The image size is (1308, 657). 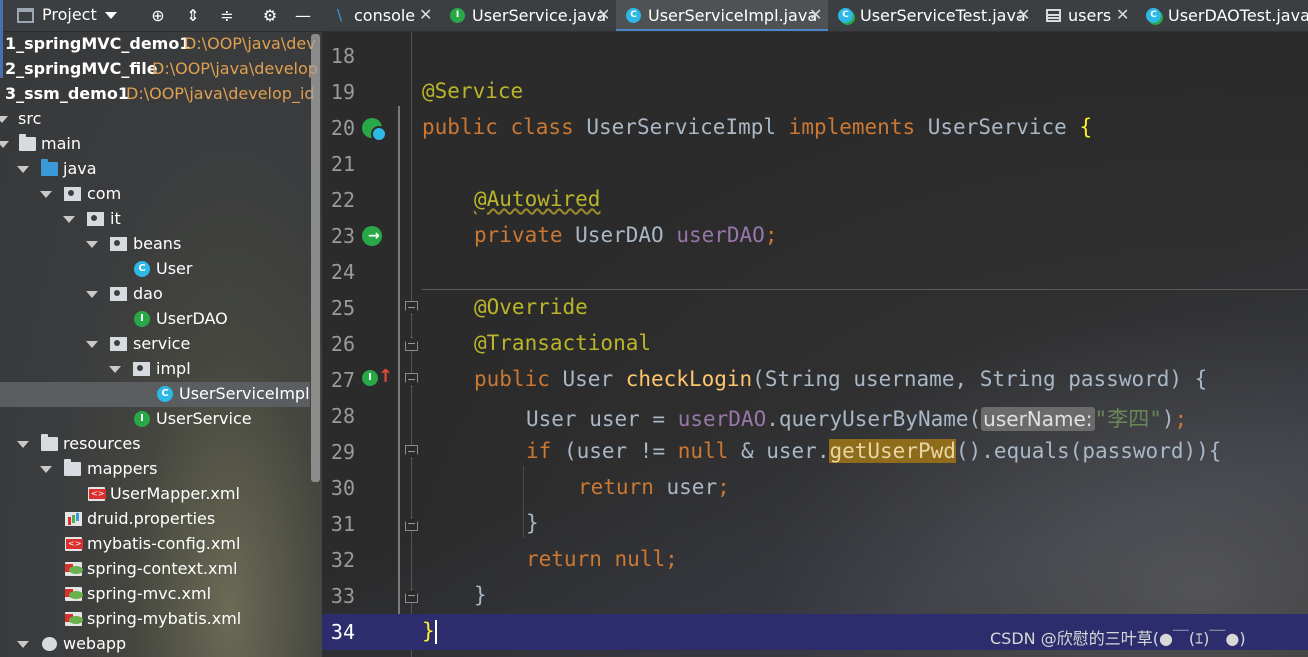 I want to click on tree-item-label: UserService, so click(x=204, y=418).